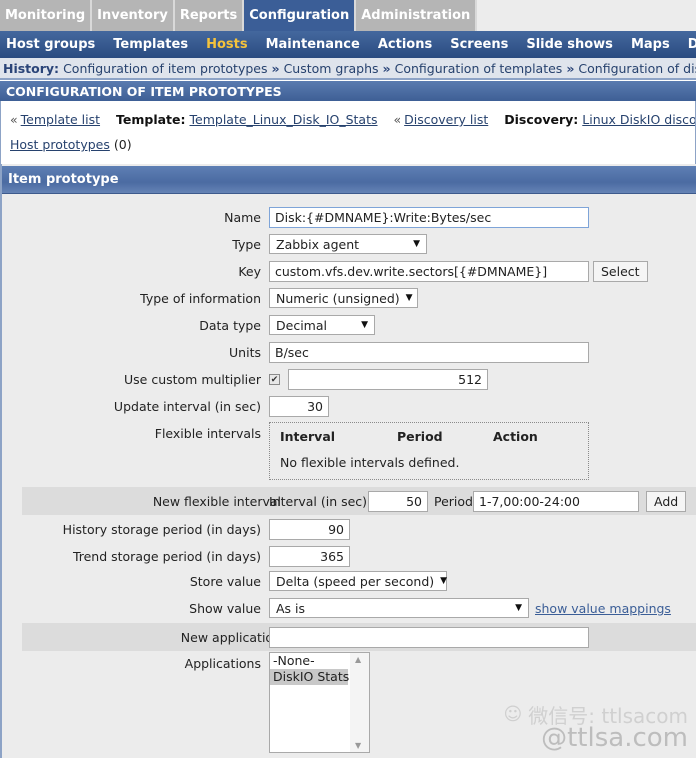  I want to click on type-of-information-select: Numeric (unsigned) ▼, so click(343, 298).